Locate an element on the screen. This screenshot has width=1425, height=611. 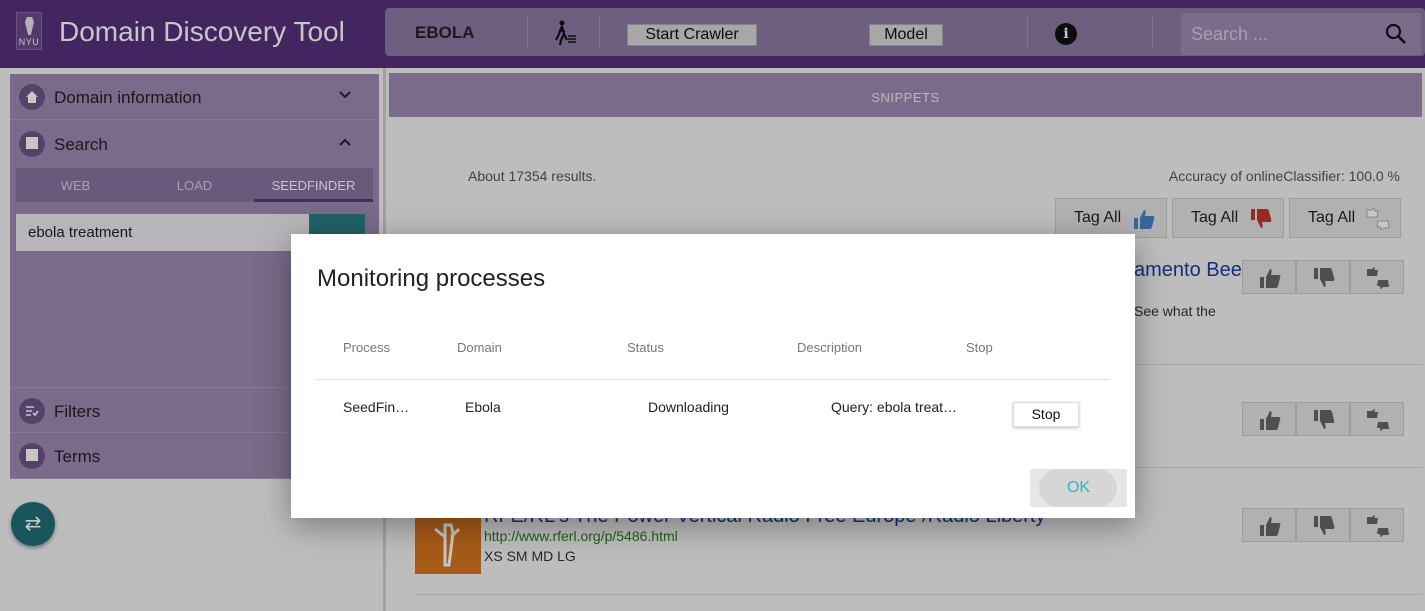
ok-button: OK is located at coordinates (1078, 488).